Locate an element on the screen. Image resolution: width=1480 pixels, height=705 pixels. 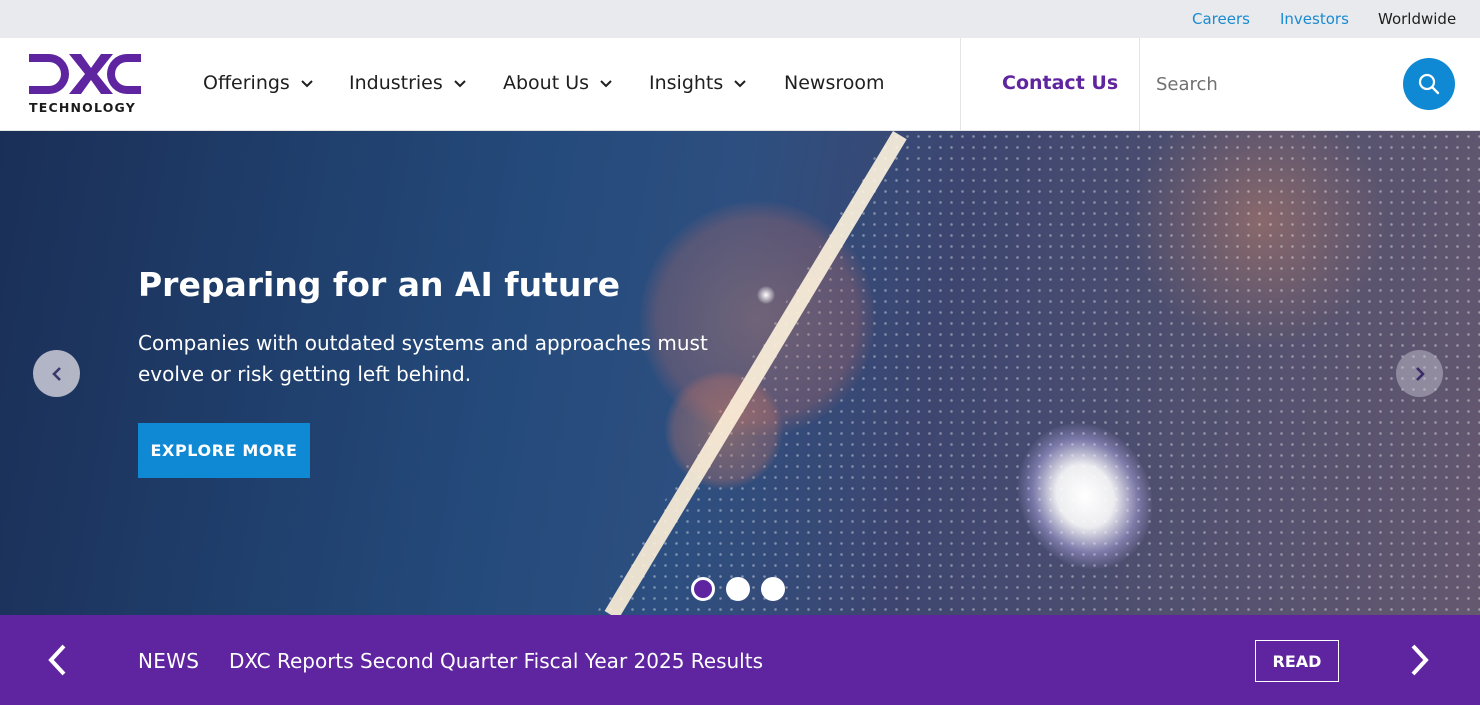
news-prev-button is located at coordinates (58, 660).